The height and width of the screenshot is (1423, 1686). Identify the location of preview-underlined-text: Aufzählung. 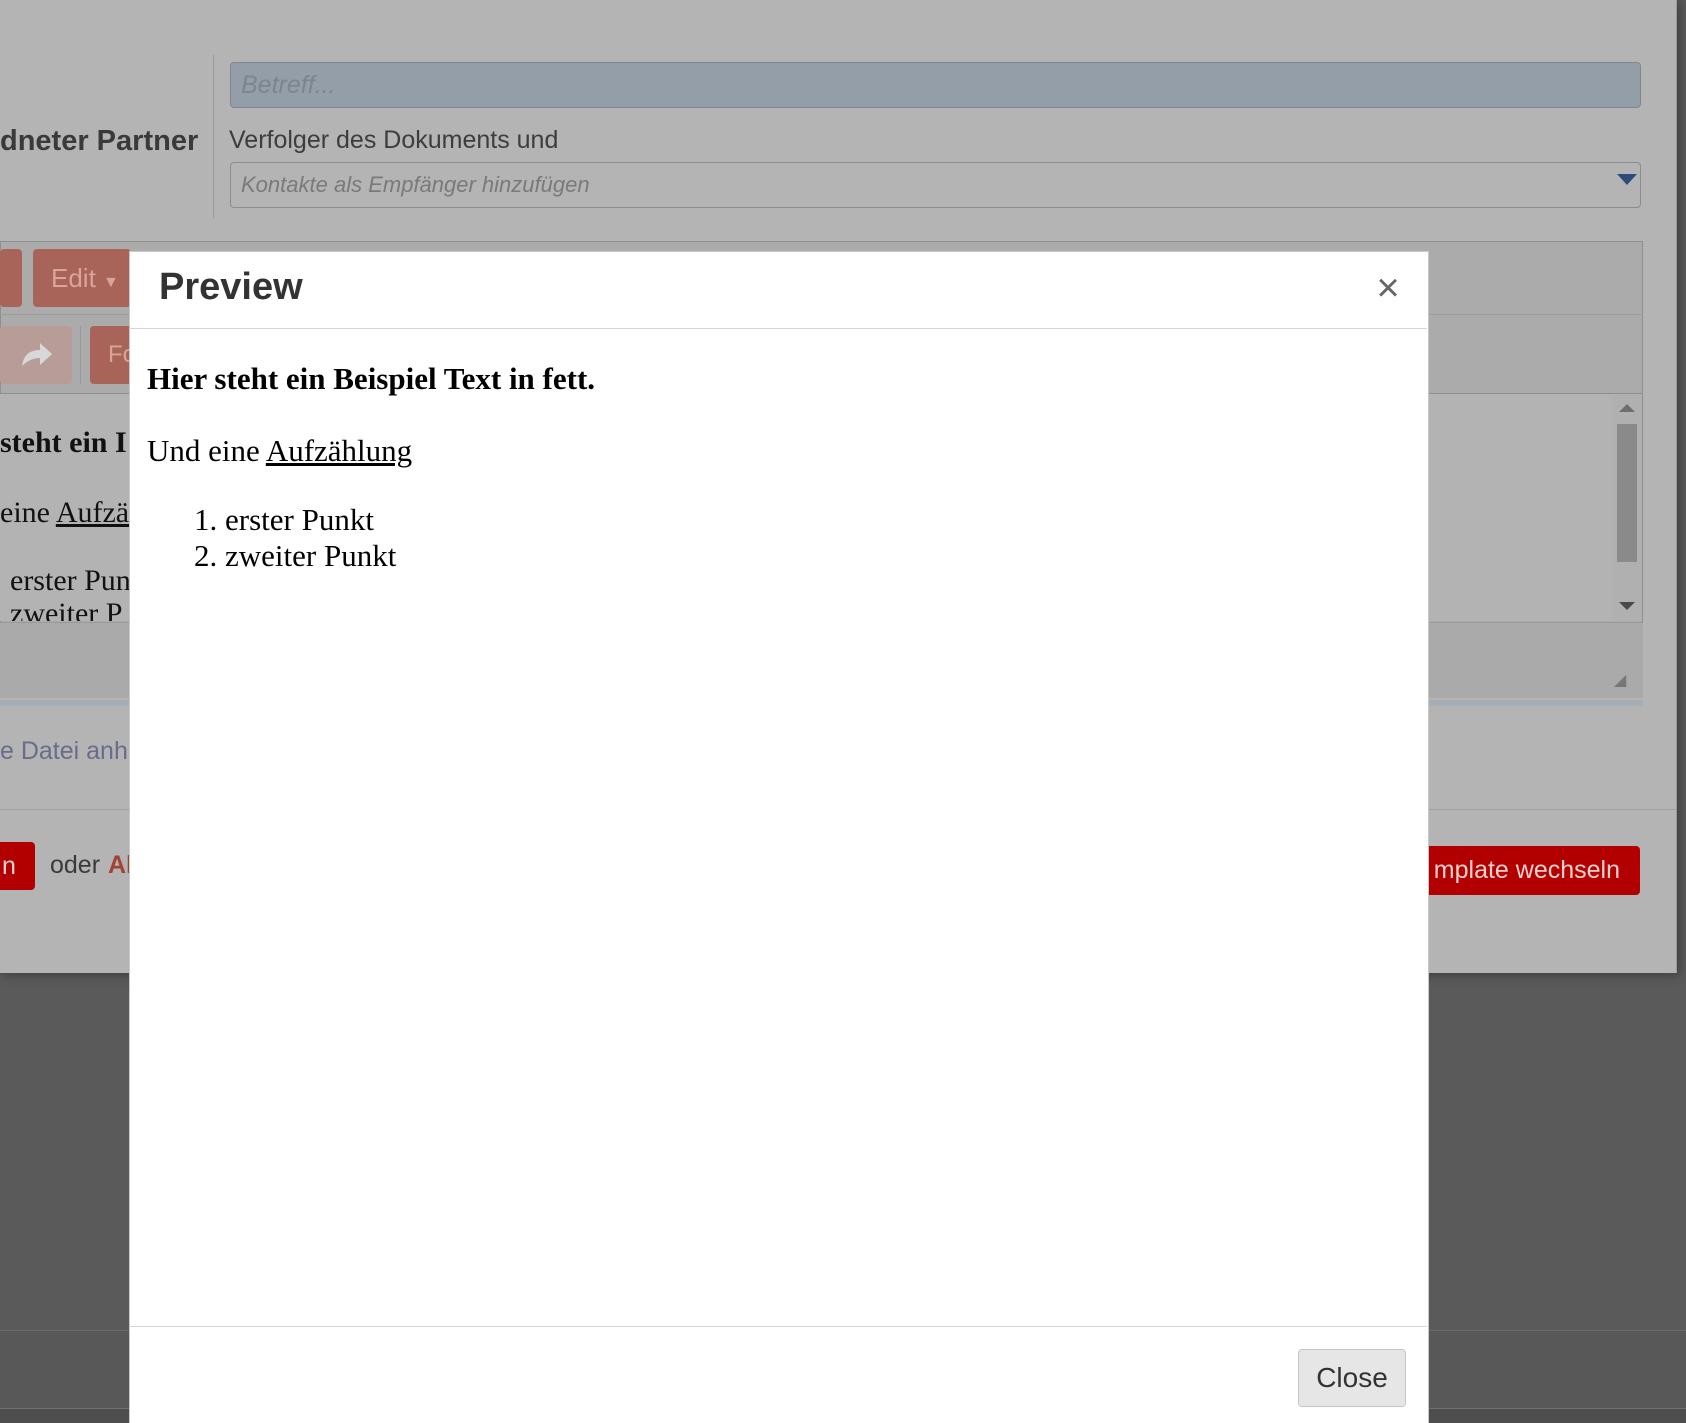
(339, 450).